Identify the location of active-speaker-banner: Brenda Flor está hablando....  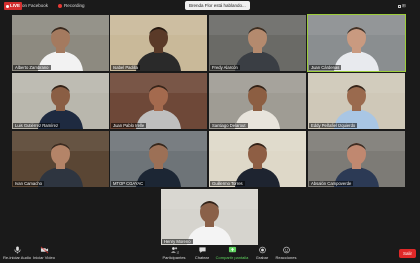
(217, 5).